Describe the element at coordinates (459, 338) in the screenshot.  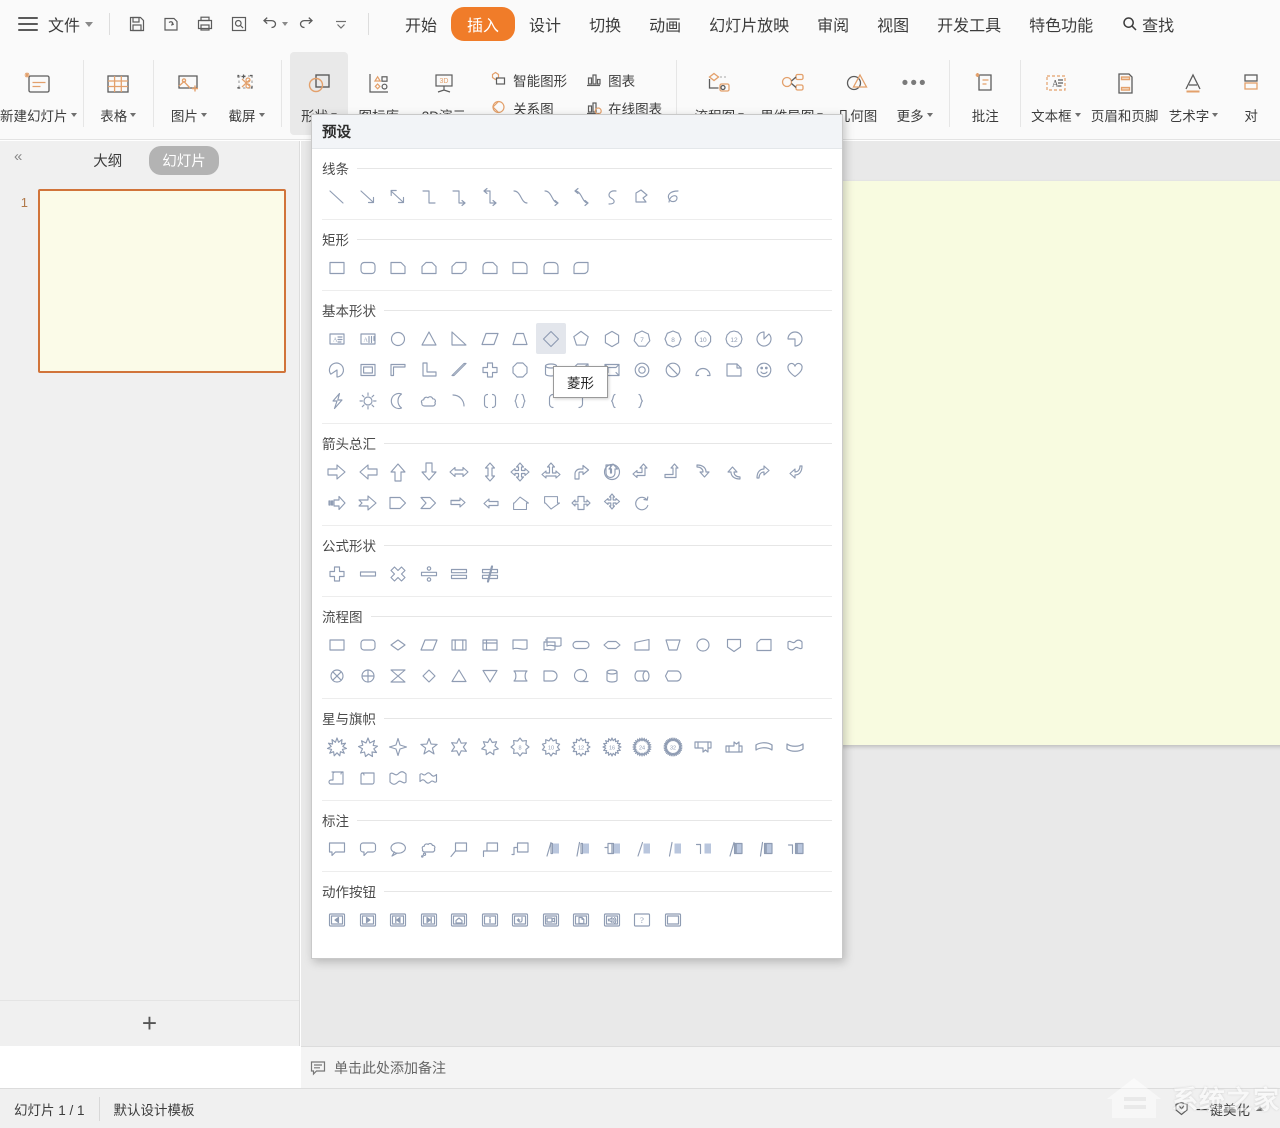
I see `shape-right-triangle` at that location.